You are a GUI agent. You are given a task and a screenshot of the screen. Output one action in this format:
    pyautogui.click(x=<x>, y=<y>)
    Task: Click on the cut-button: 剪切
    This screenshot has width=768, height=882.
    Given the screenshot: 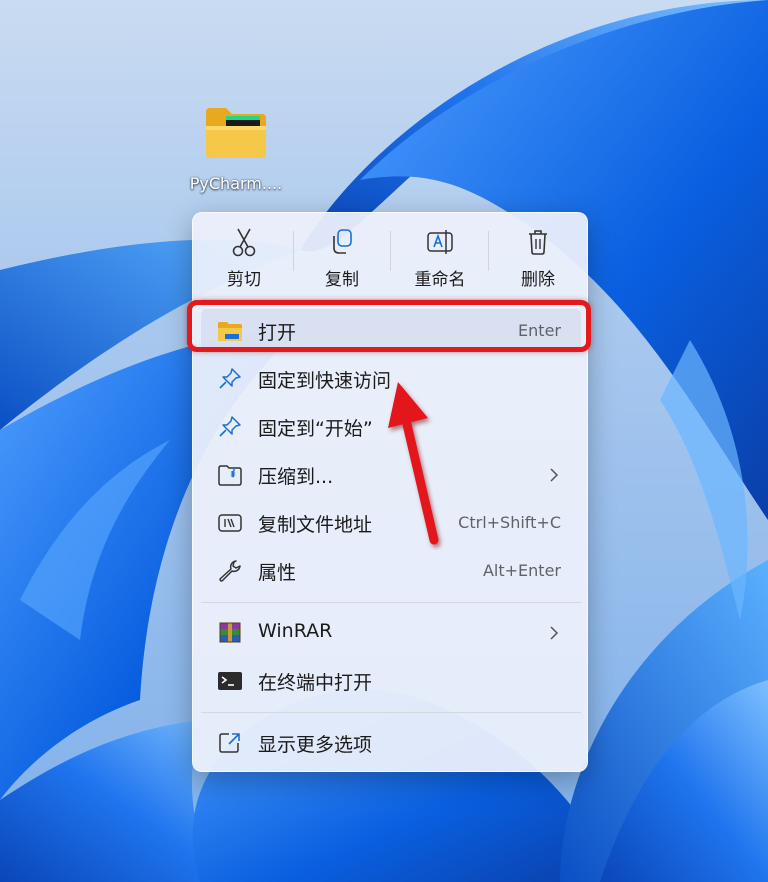 What is the action you would take?
    pyautogui.click(x=244, y=260)
    